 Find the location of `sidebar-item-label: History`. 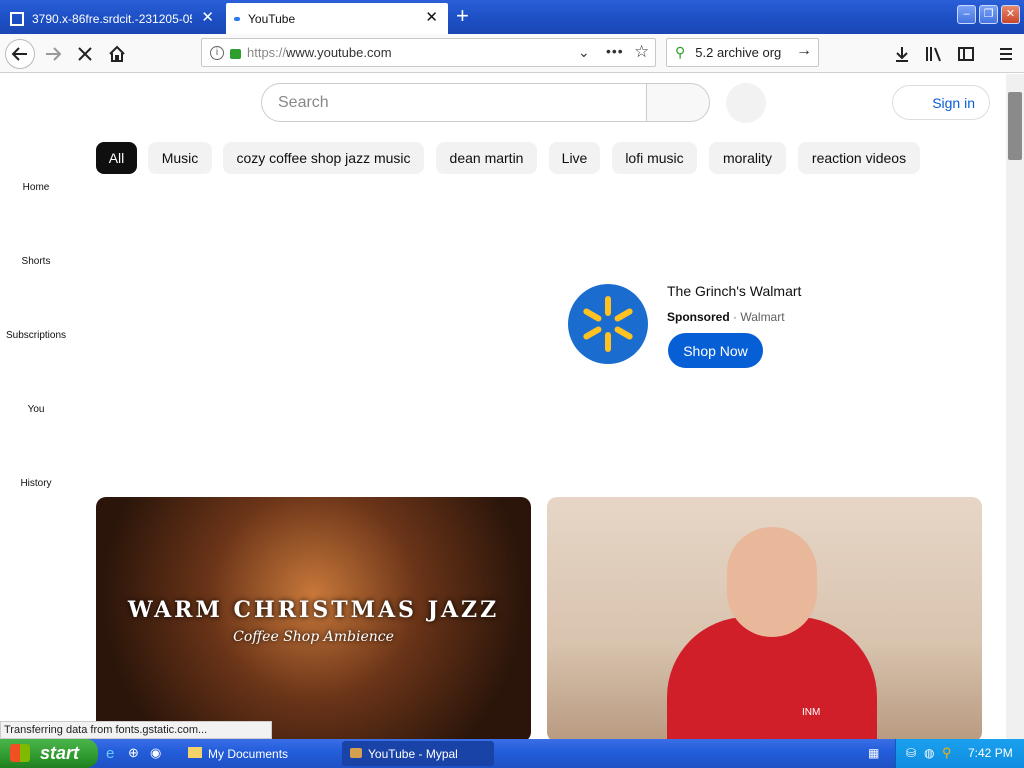

sidebar-item-label: History is located at coordinates (36, 483).